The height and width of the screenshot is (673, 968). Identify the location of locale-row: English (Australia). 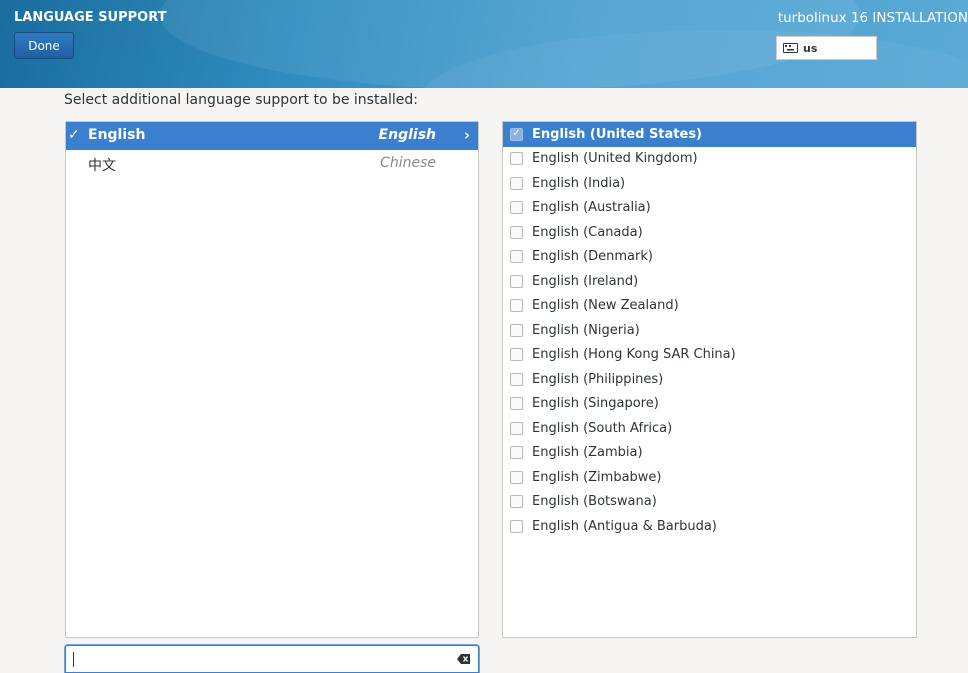
(709, 208).